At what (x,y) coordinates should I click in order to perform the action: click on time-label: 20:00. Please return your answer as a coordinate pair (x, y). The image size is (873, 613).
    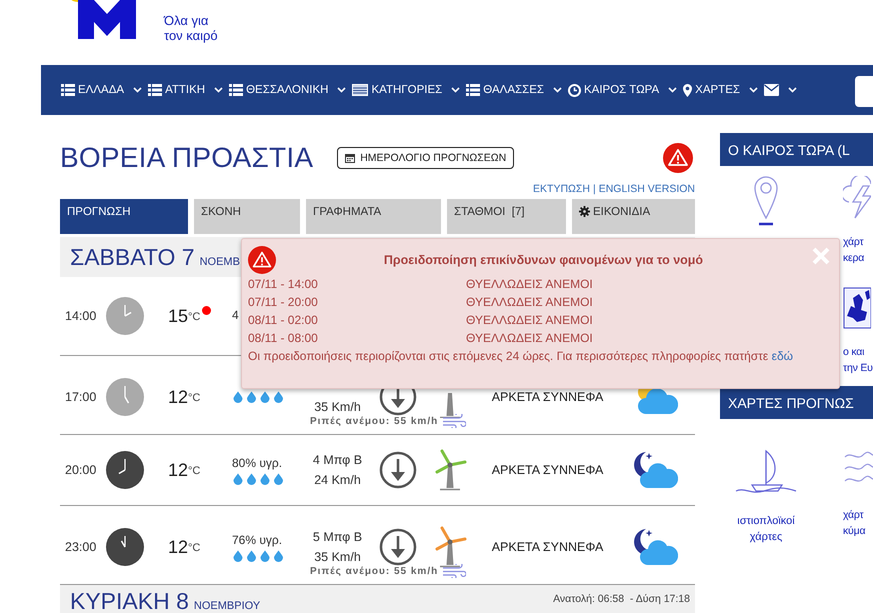
    Looking at the image, I should click on (81, 470).